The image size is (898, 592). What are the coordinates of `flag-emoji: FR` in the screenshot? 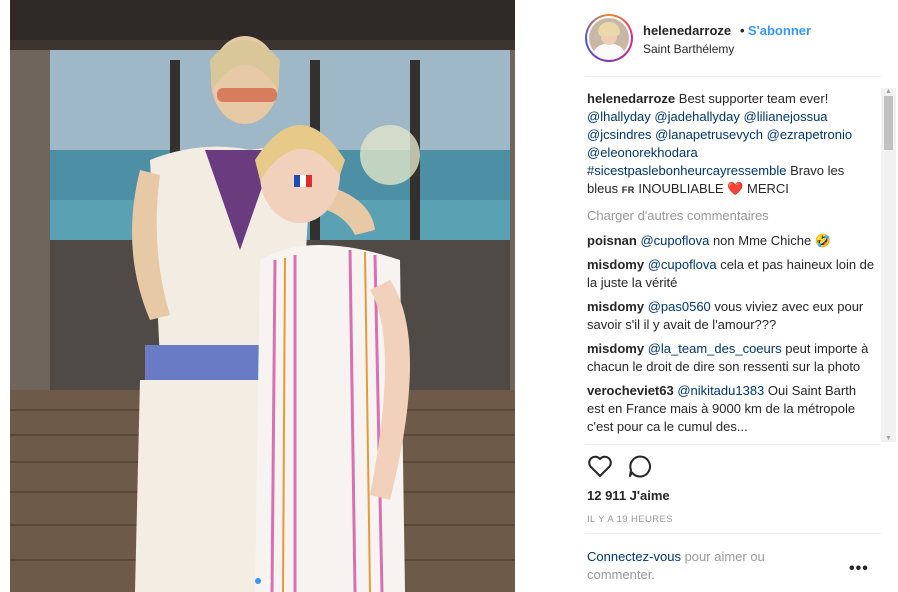 It's located at (628, 190).